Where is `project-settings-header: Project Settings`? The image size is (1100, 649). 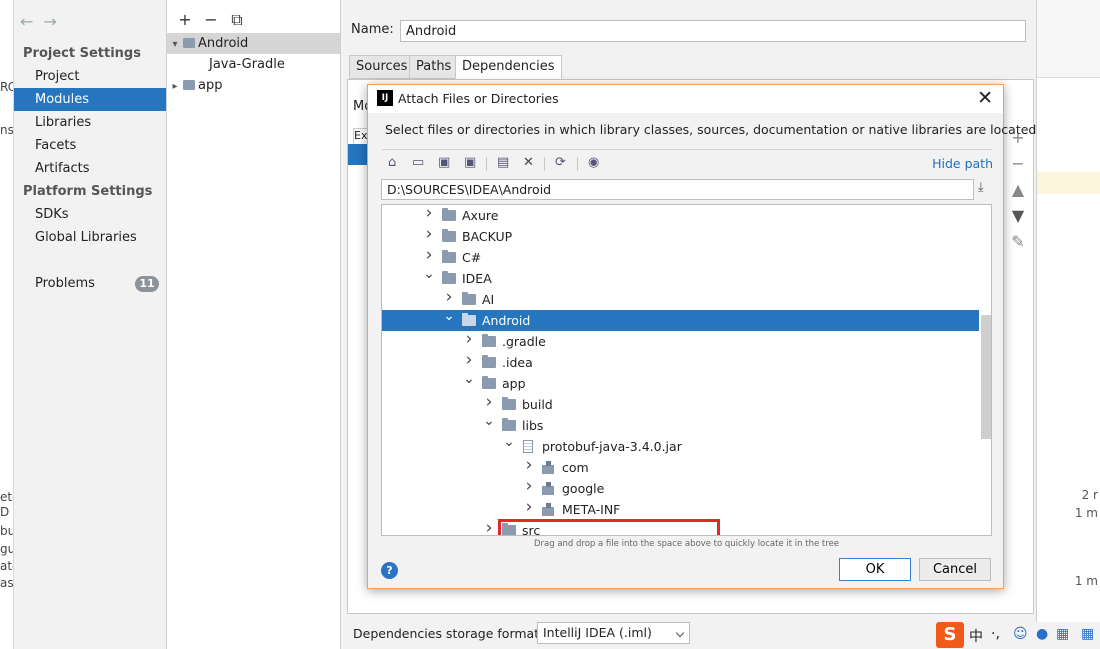
project-settings-header: Project Settings is located at coordinates (82, 53).